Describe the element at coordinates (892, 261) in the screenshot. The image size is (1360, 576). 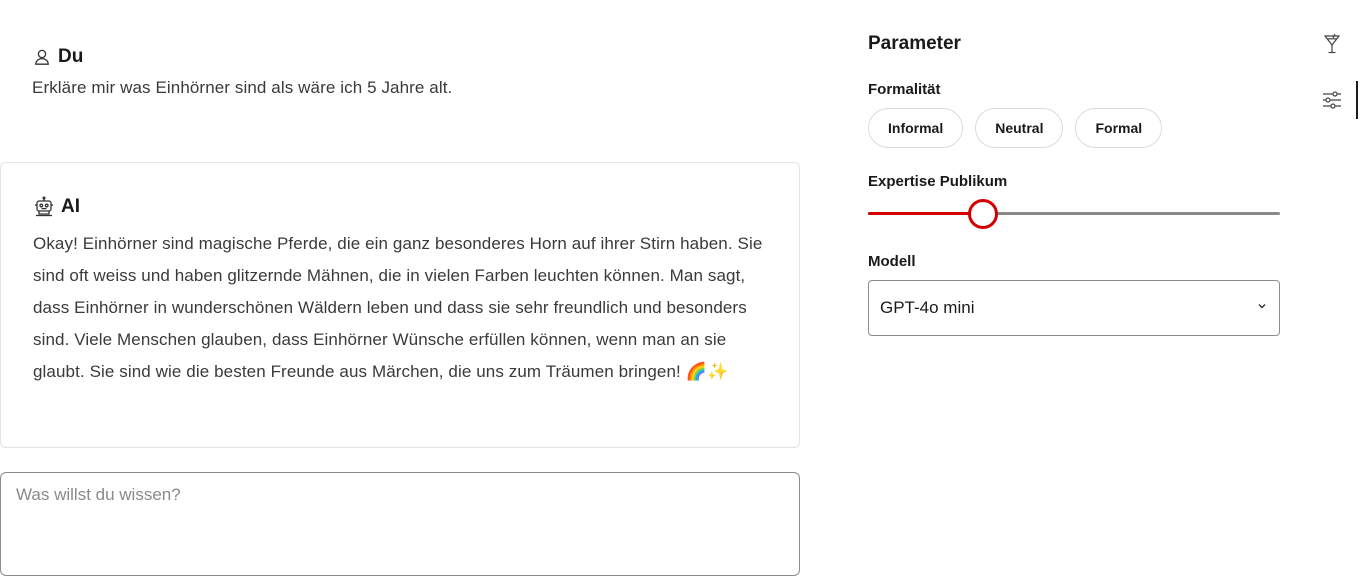
I see `model-label: Modell` at that location.